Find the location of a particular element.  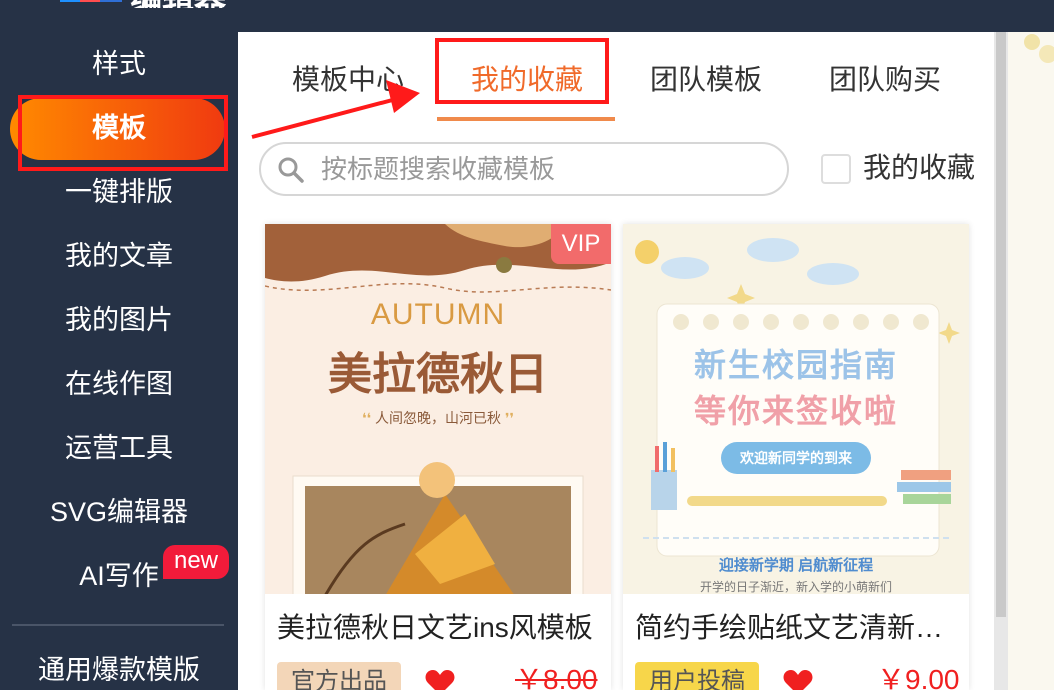

sidebar-item-my-images: 我的图片 is located at coordinates (119, 320).